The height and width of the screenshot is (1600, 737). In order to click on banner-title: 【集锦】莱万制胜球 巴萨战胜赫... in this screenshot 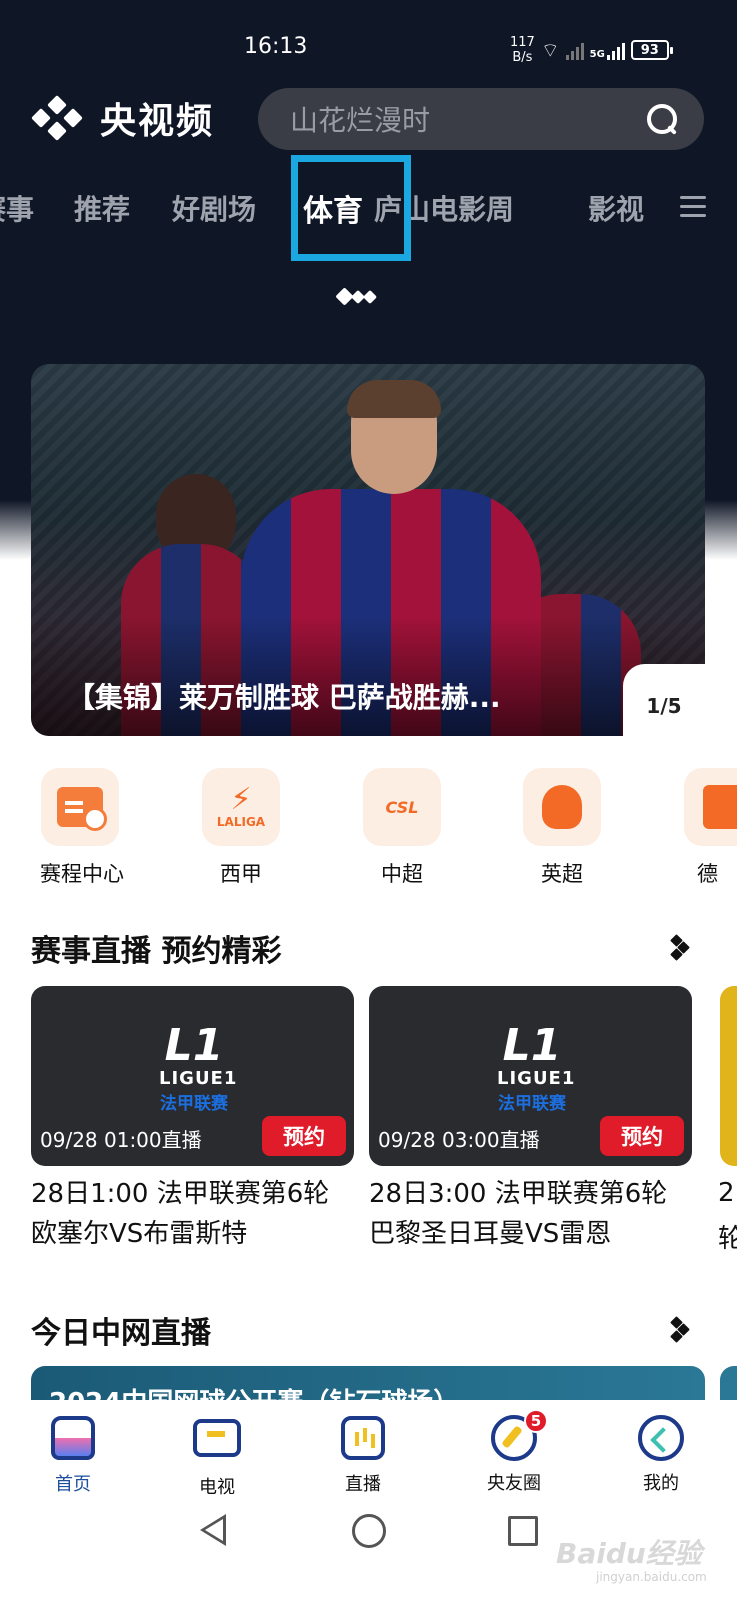, I will do `click(284, 697)`.